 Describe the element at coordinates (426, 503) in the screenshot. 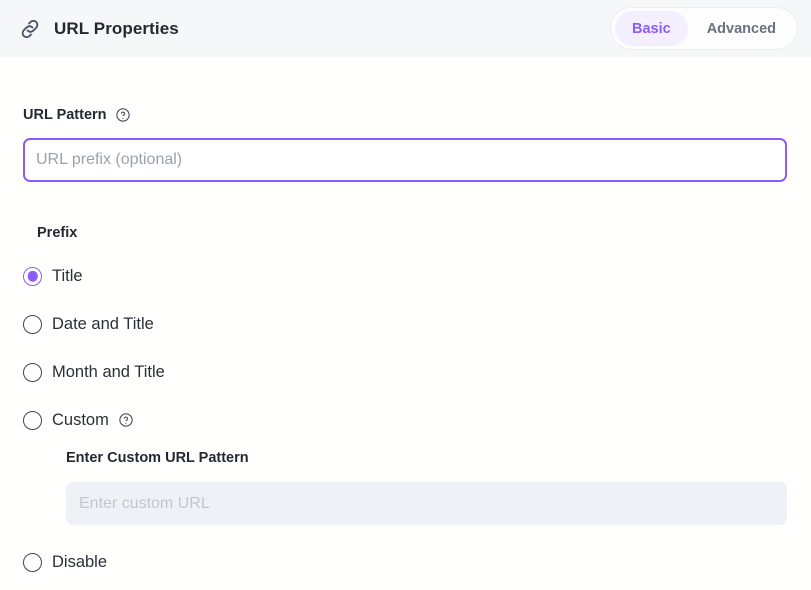

I see `custom-url-input` at that location.